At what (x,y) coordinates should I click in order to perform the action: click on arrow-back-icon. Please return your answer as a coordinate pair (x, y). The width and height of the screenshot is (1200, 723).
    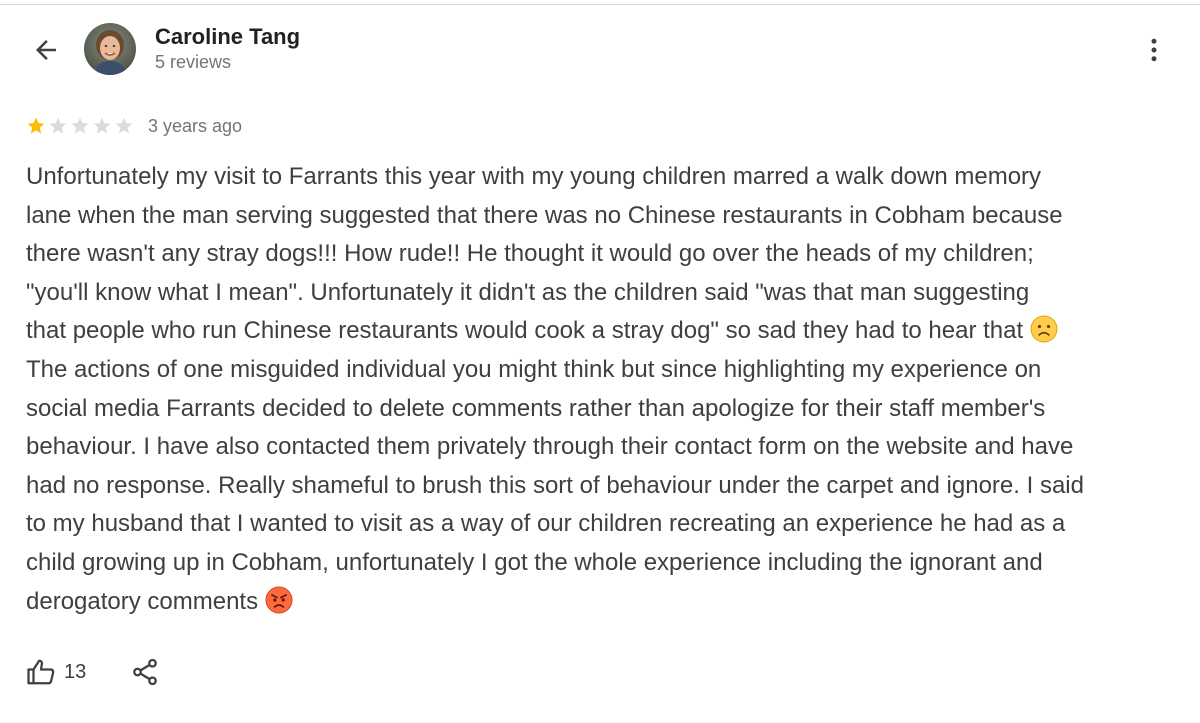
    Looking at the image, I should click on (46, 50).